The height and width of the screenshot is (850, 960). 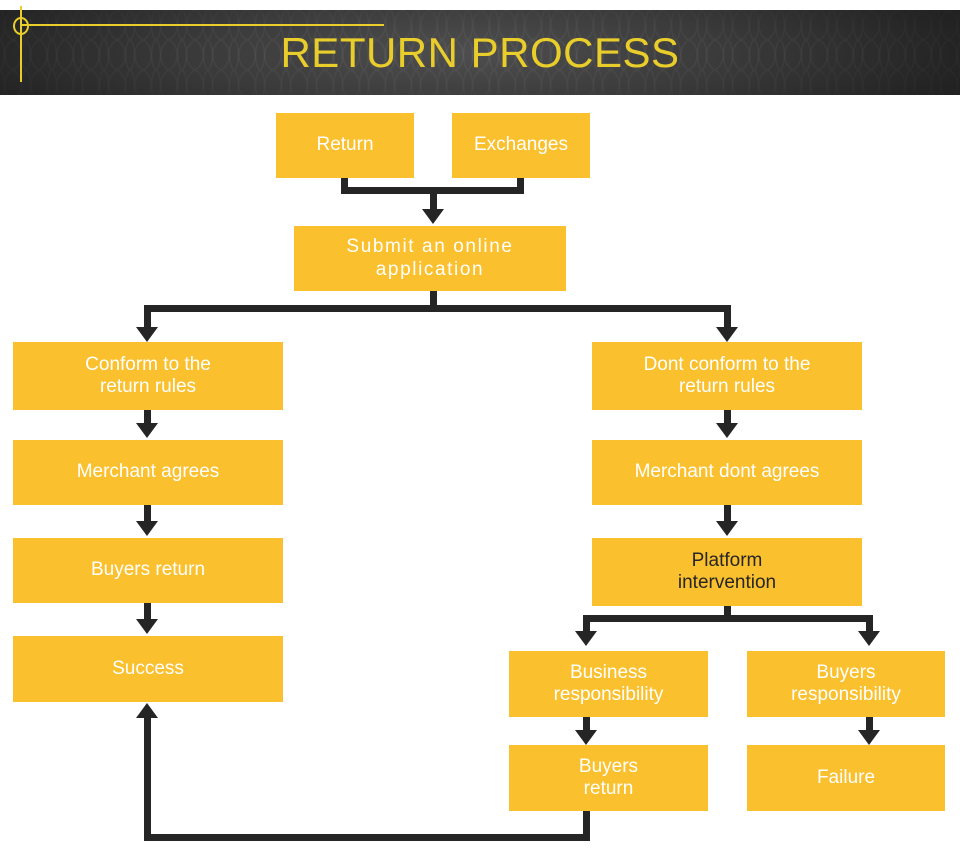 I want to click on edge-merchant-agrees-down, so click(x=147, y=513).